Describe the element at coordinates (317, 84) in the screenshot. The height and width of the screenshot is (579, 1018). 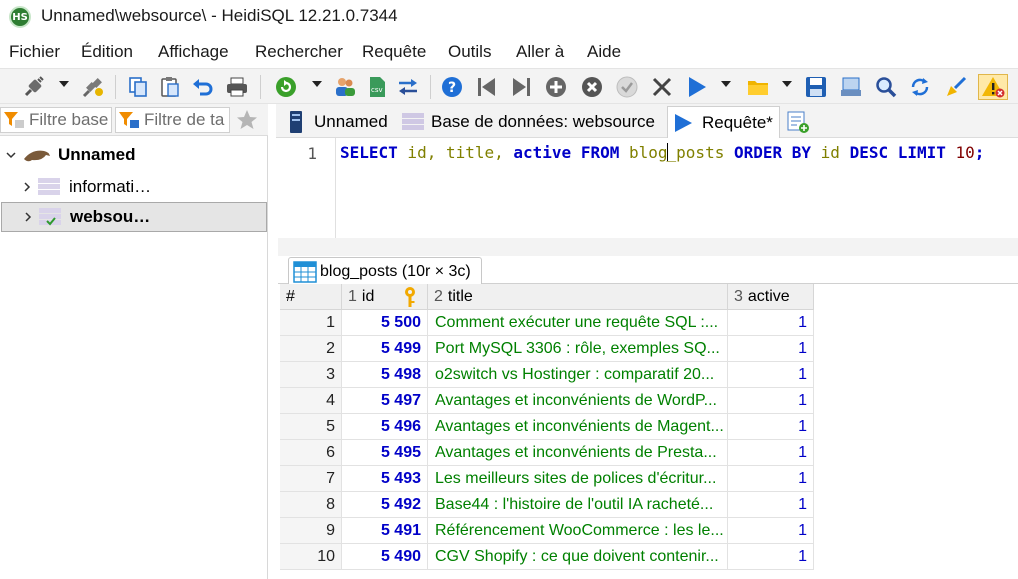
I see `refresh-dropdown-arrow` at that location.